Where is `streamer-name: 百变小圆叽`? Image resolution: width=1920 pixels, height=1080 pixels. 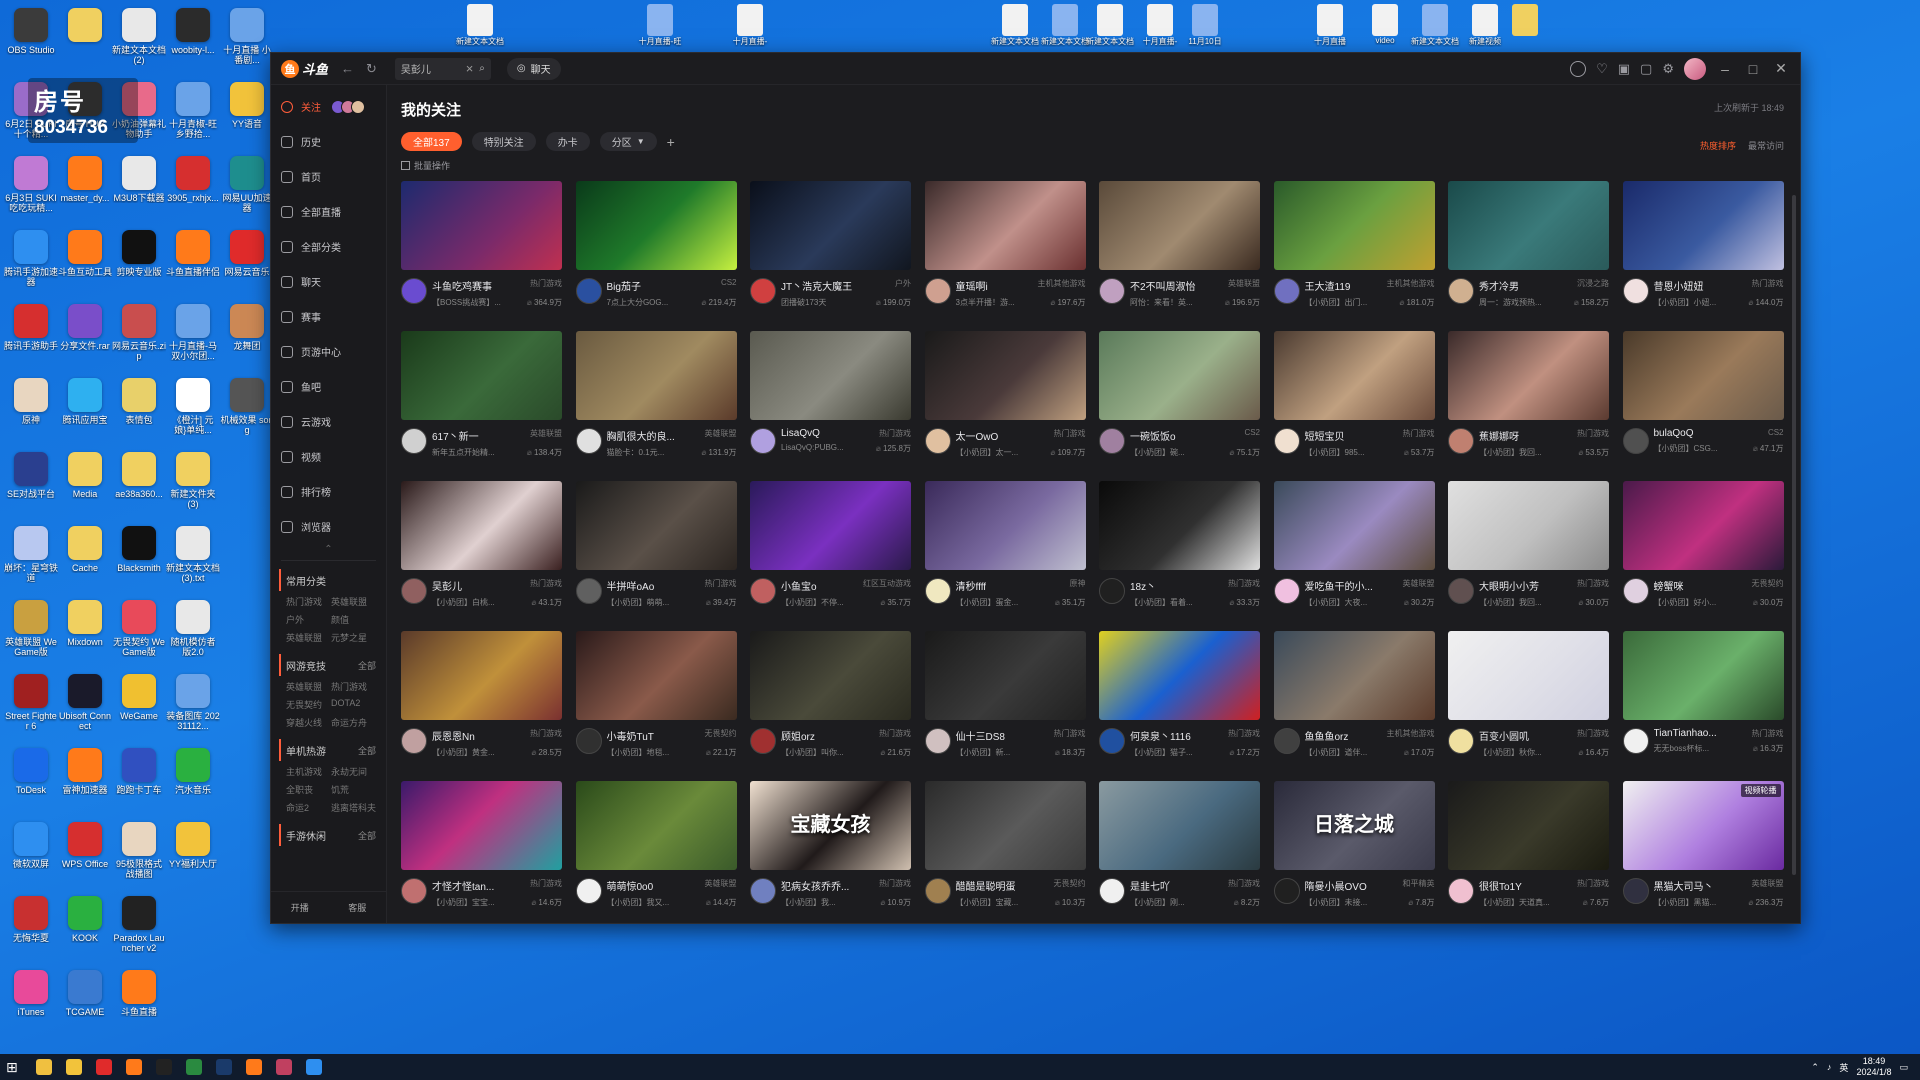 streamer-name: 百变小圆叽 is located at coordinates (1504, 735).